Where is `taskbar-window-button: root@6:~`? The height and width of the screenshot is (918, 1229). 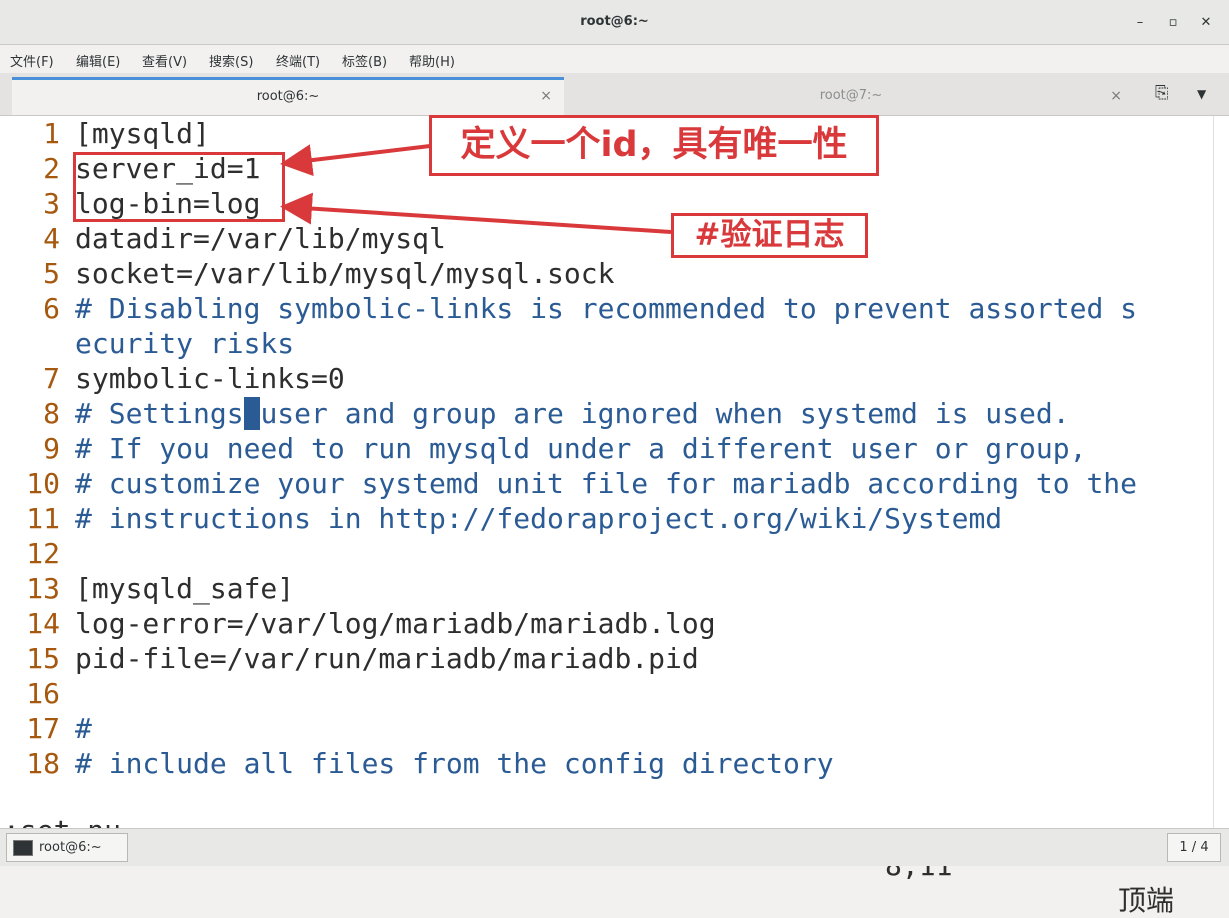 taskbar-window-button: root@6:~ is located at coordinates (67, 847).